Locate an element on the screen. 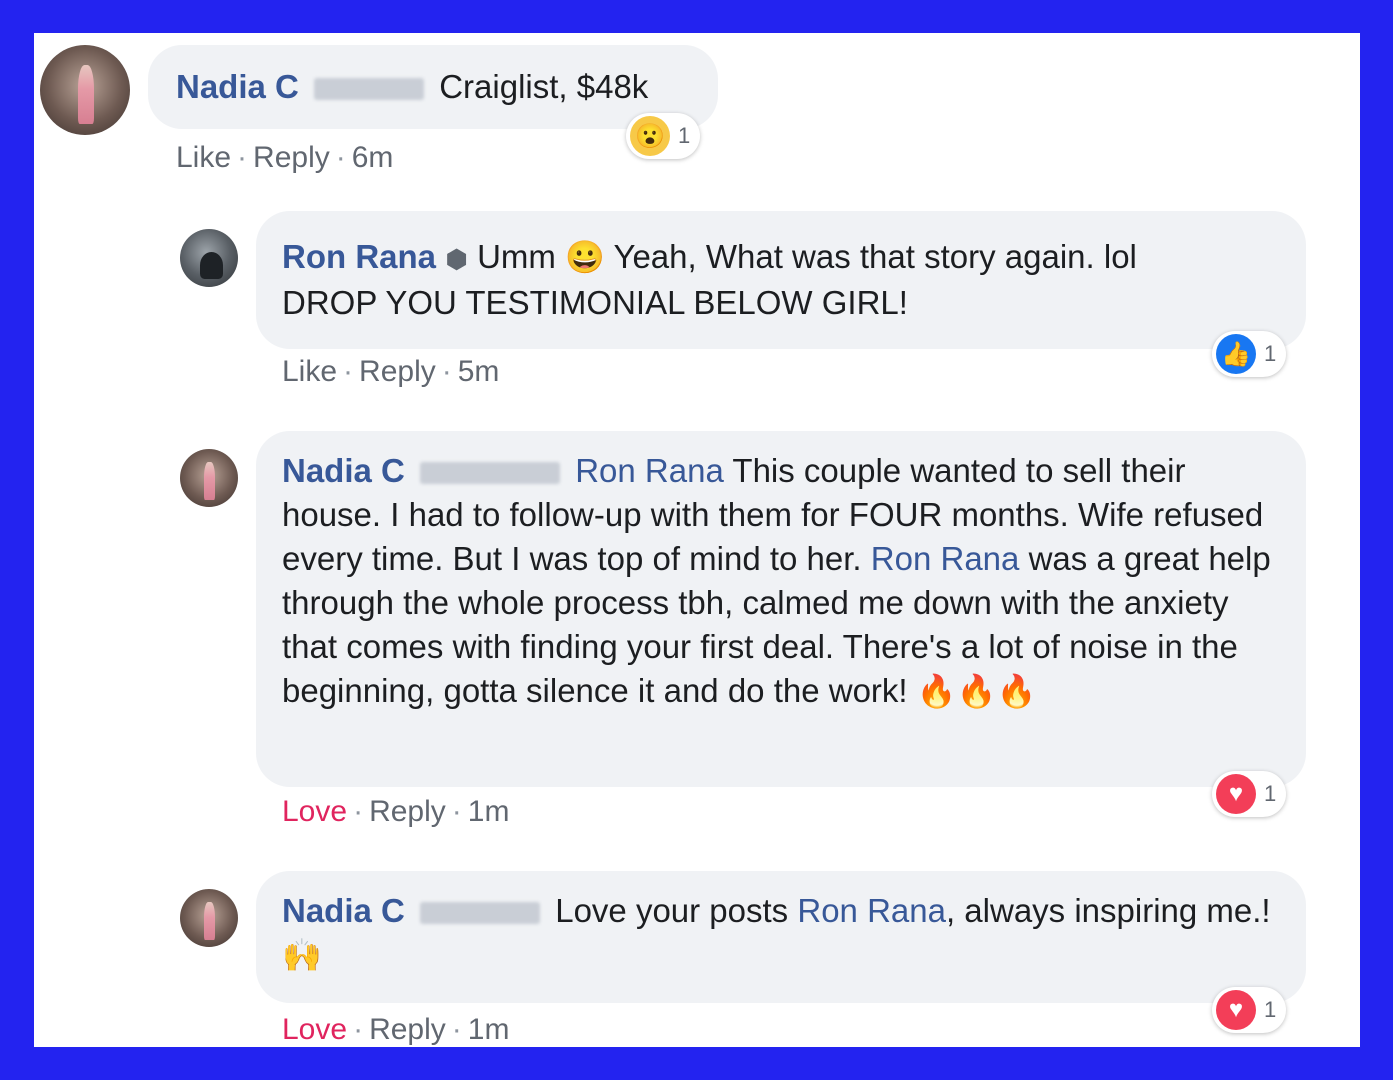  comment-actions: Like · Reply · 5m is located at coordinates (391, 371).